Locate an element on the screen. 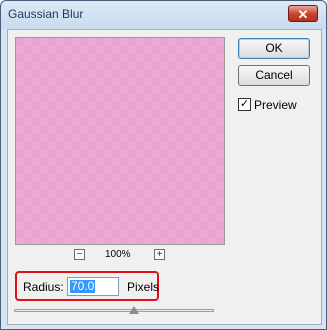 This screenshot has width=327, height=330. radius-label: Radius: is located at coordinates (43, 287).